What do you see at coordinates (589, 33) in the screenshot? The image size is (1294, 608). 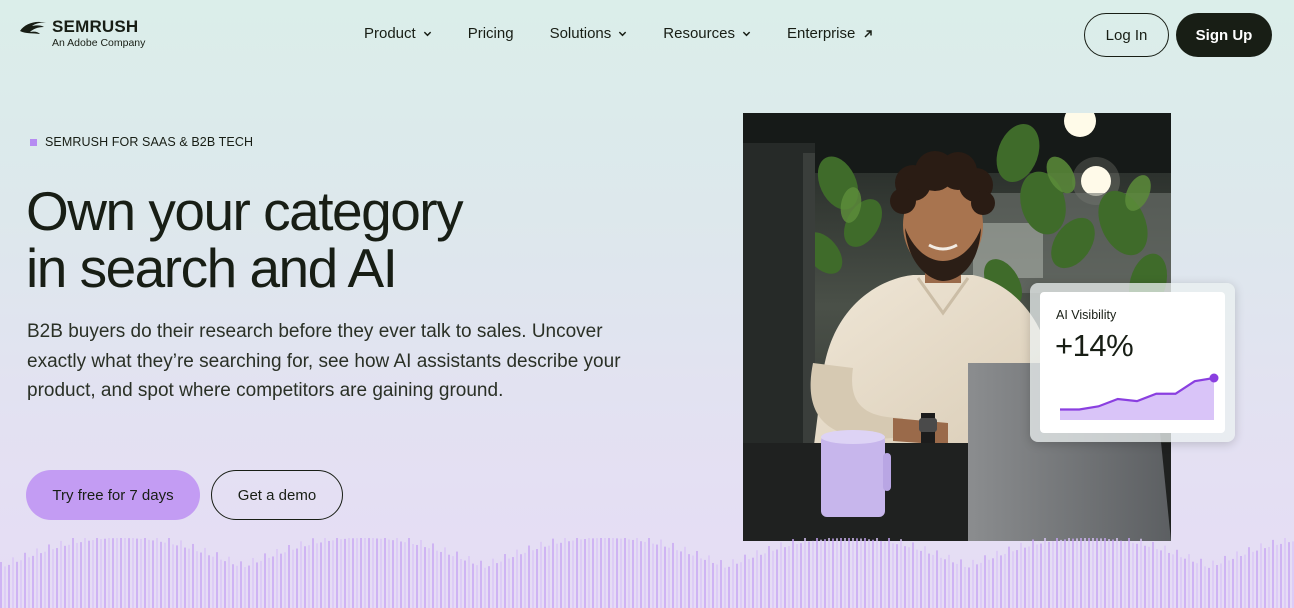 I see `nav-item-solutions: Solutions` at bounding box center [589, 33].